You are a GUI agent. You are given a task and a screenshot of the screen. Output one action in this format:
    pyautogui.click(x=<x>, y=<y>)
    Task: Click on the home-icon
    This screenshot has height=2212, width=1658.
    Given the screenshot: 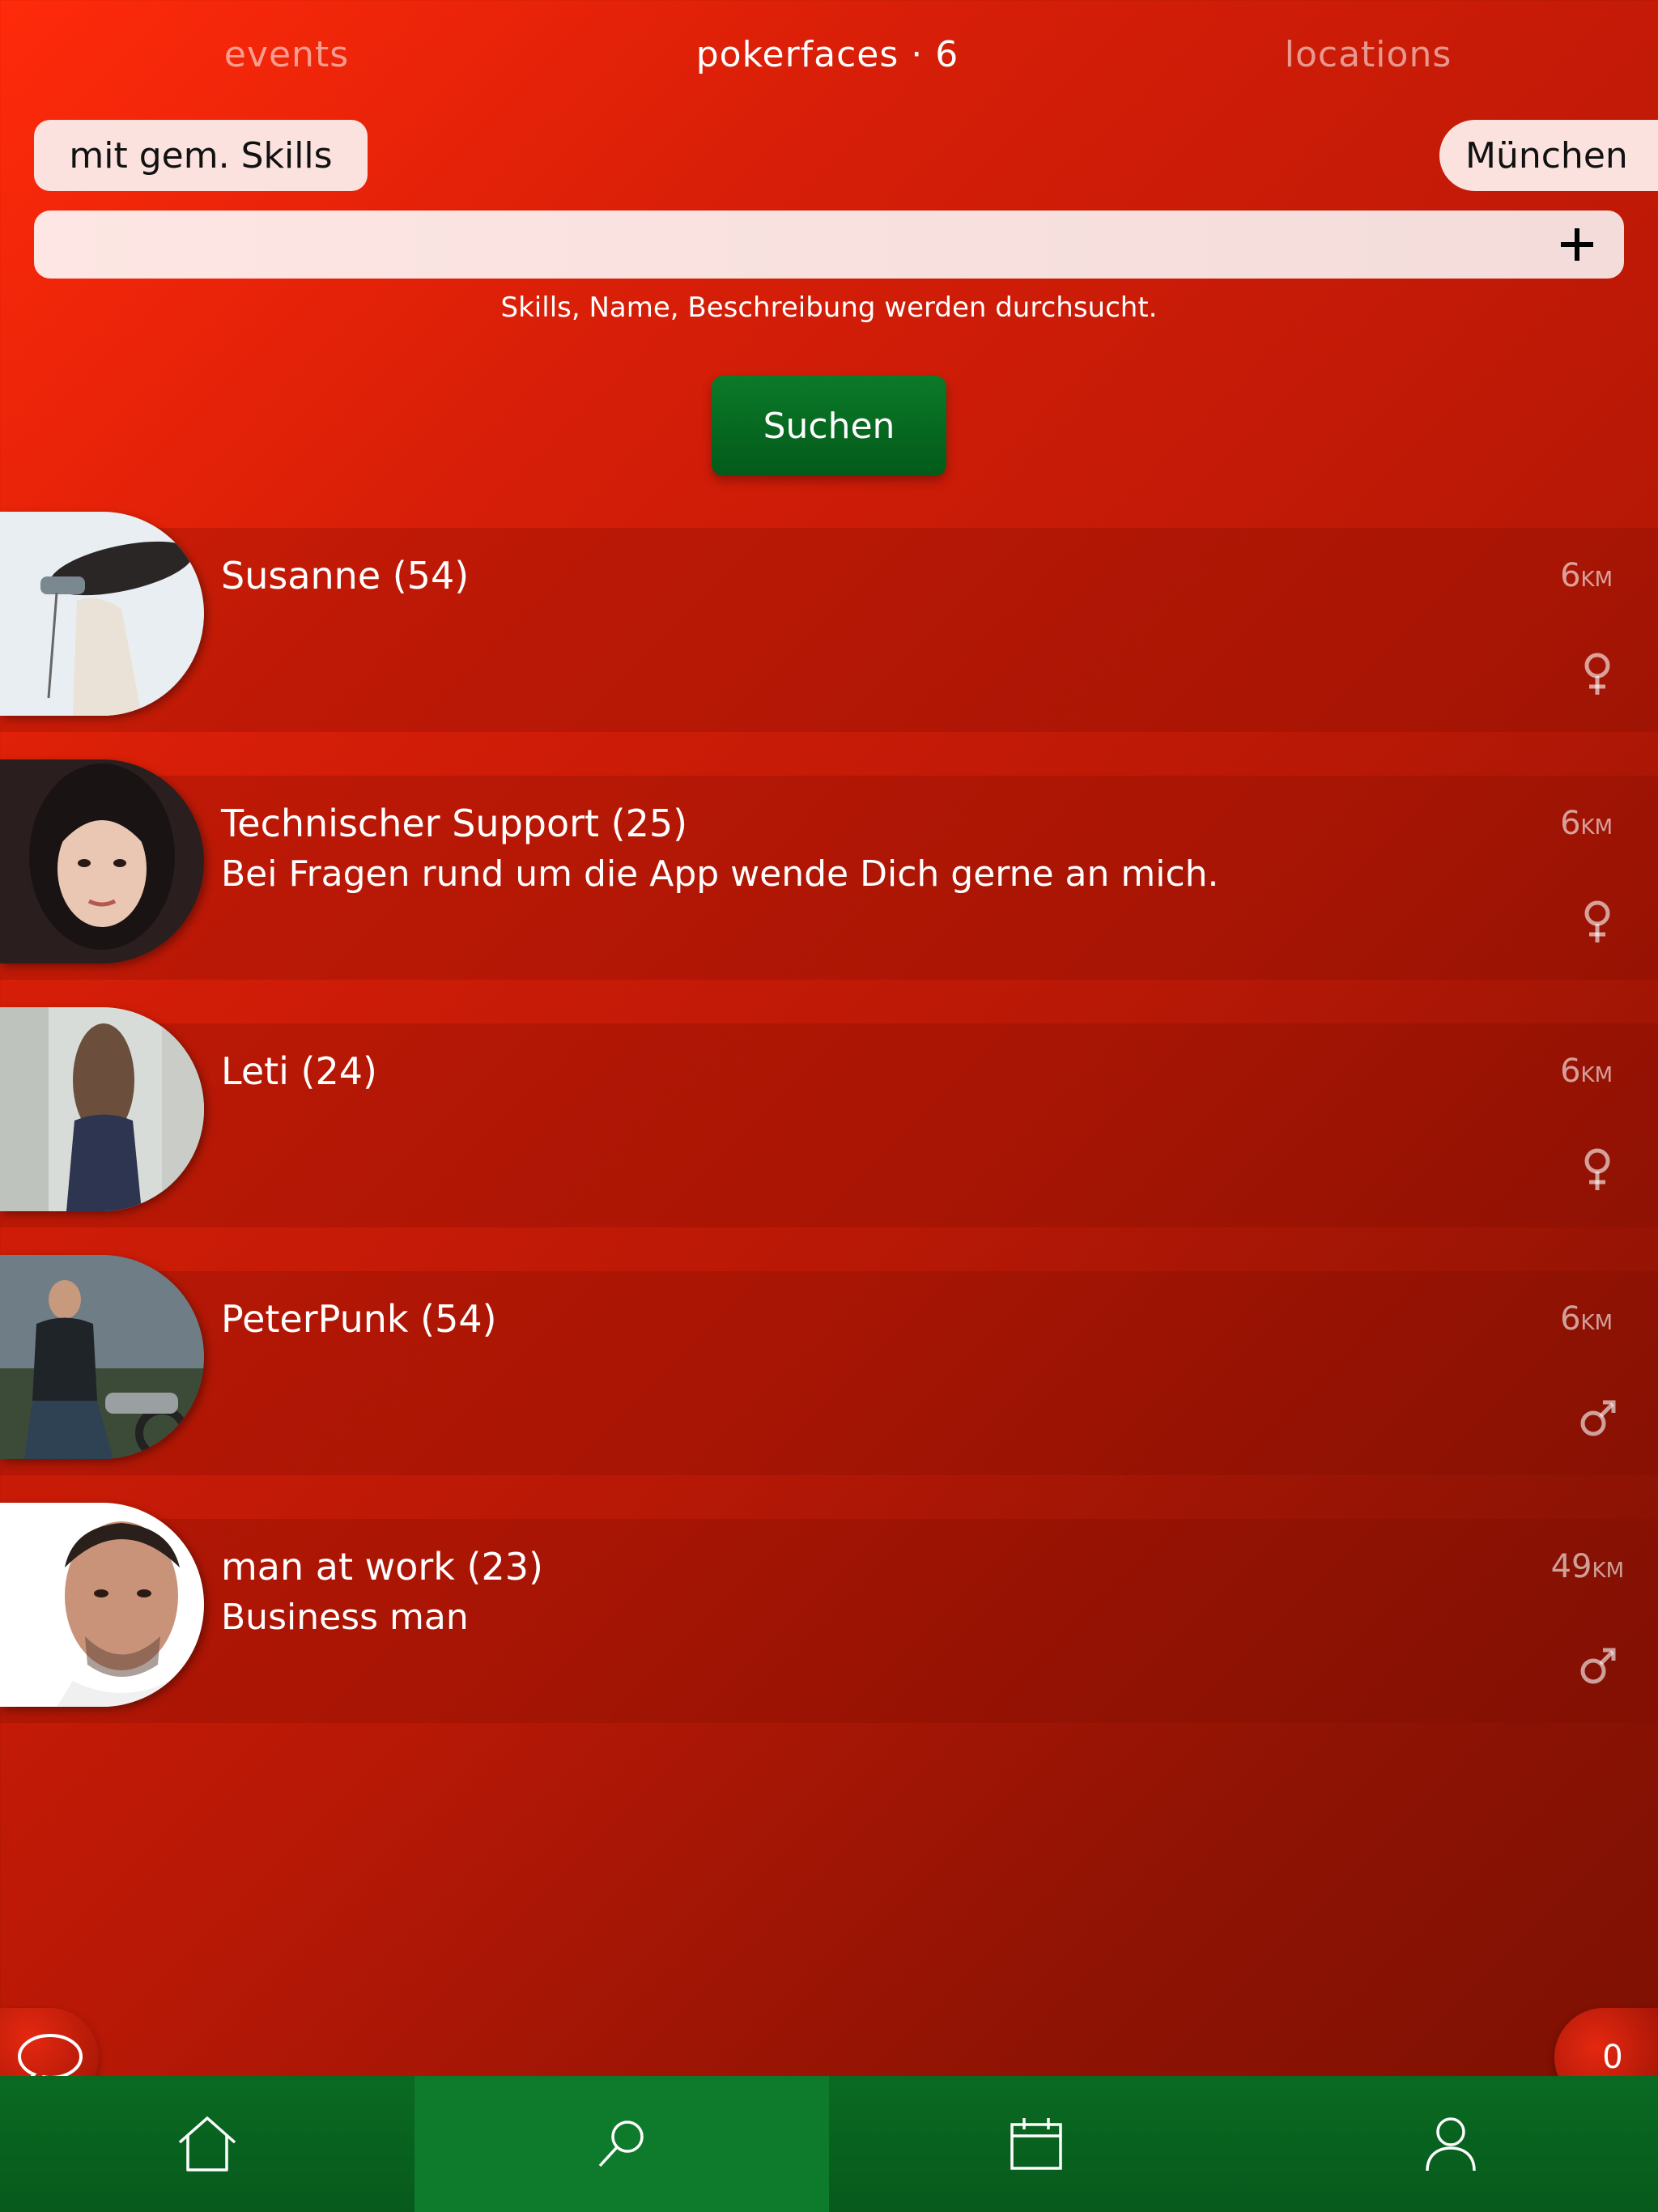 What is the action you would take?
    pyautogui.click(x=207, y=2144)
    